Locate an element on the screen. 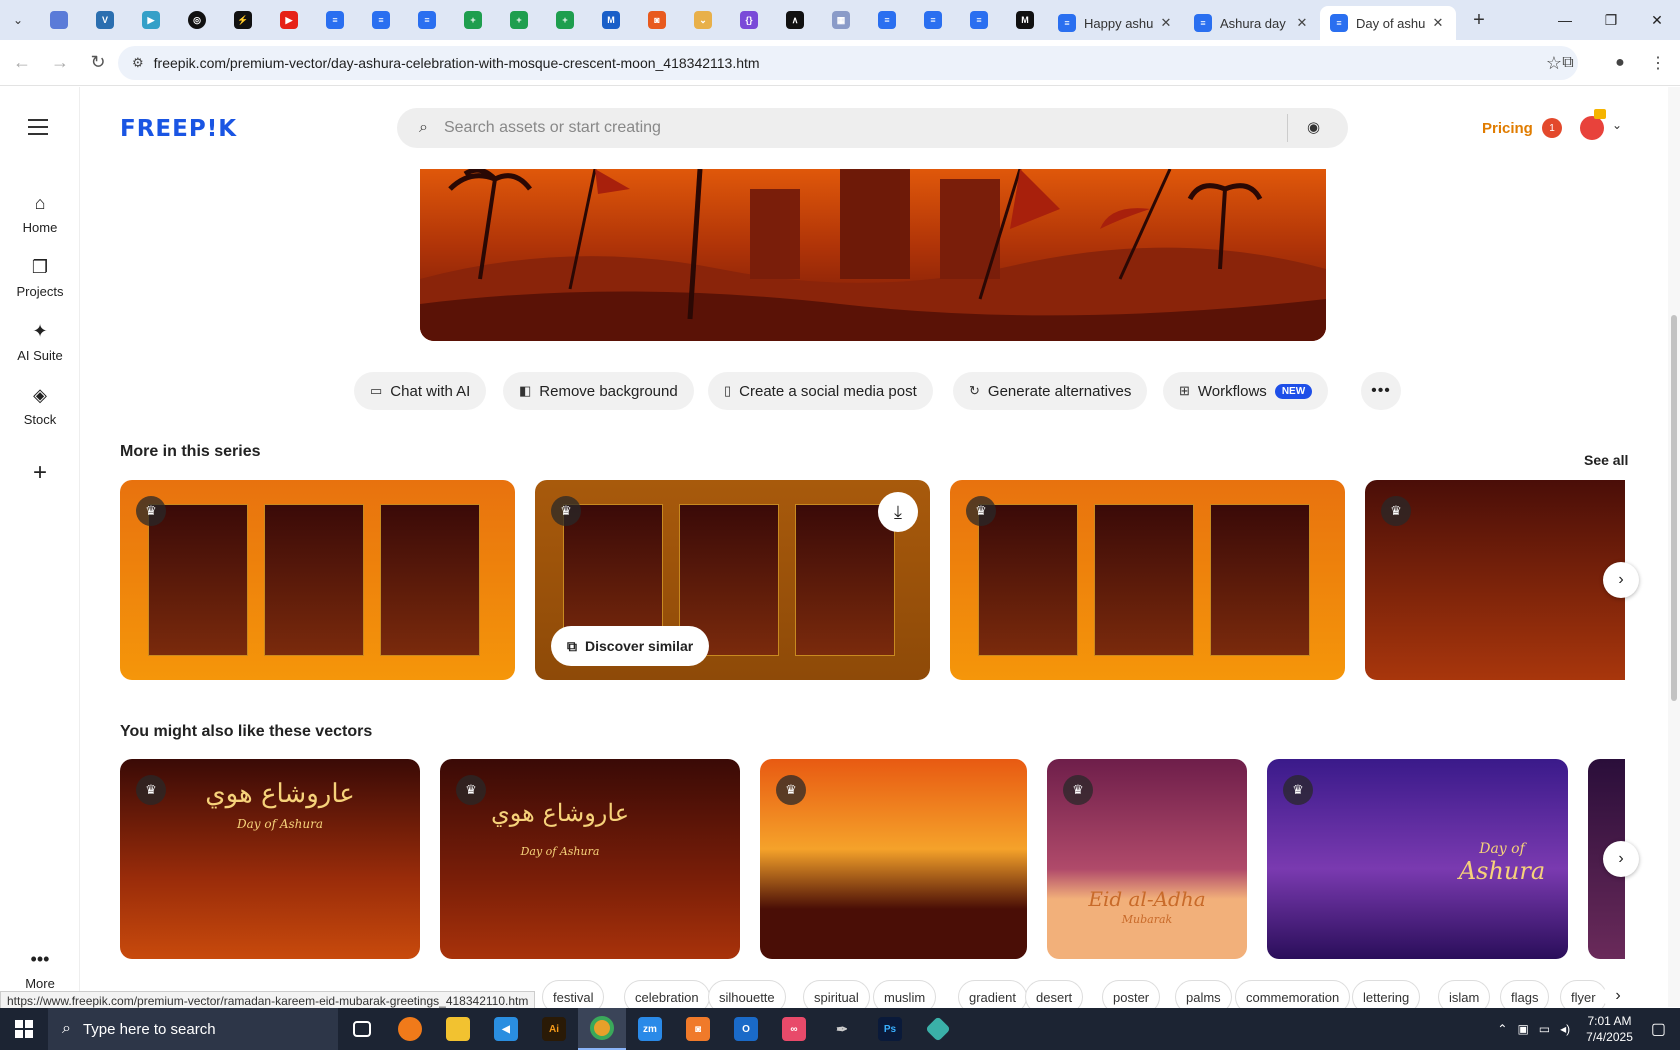  search-input: Search assets or start creating is located at coordinates (552, 128).